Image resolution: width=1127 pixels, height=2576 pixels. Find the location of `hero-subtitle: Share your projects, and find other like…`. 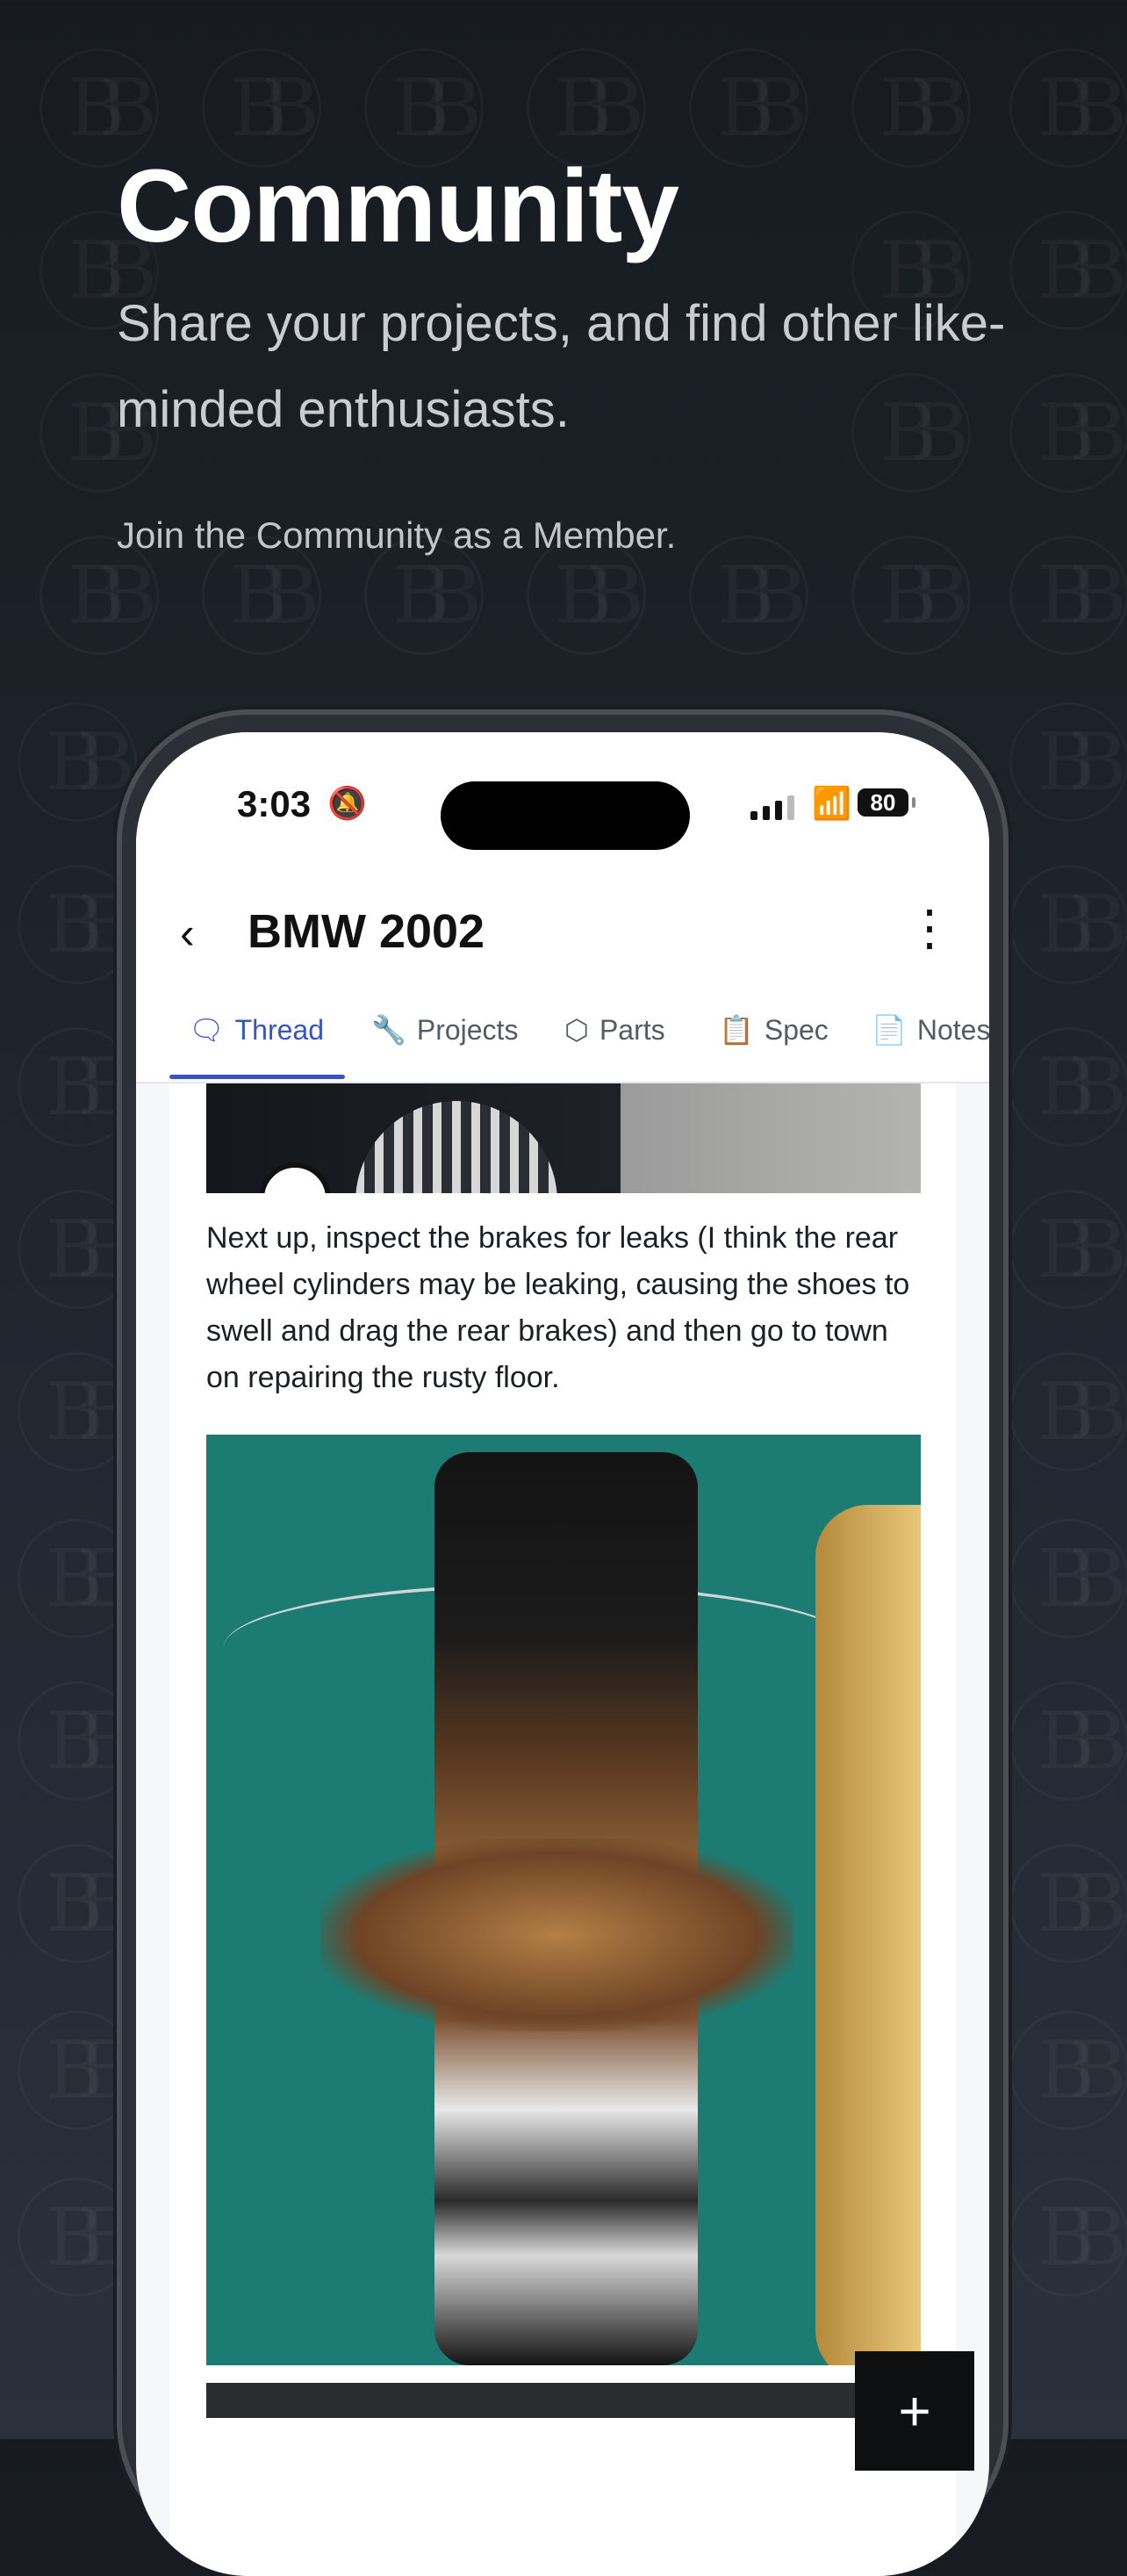

hero-subtitle: Share your projects, and find other like… is located at coordinates (561, 366).